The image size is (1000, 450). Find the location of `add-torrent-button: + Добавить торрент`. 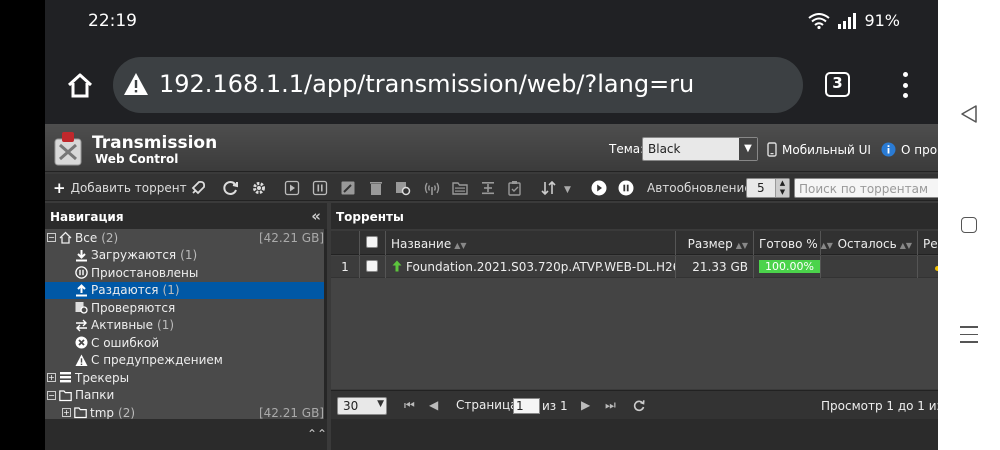

add-torrent-button: + Добавить торрент is located at coordinates (120, 187).